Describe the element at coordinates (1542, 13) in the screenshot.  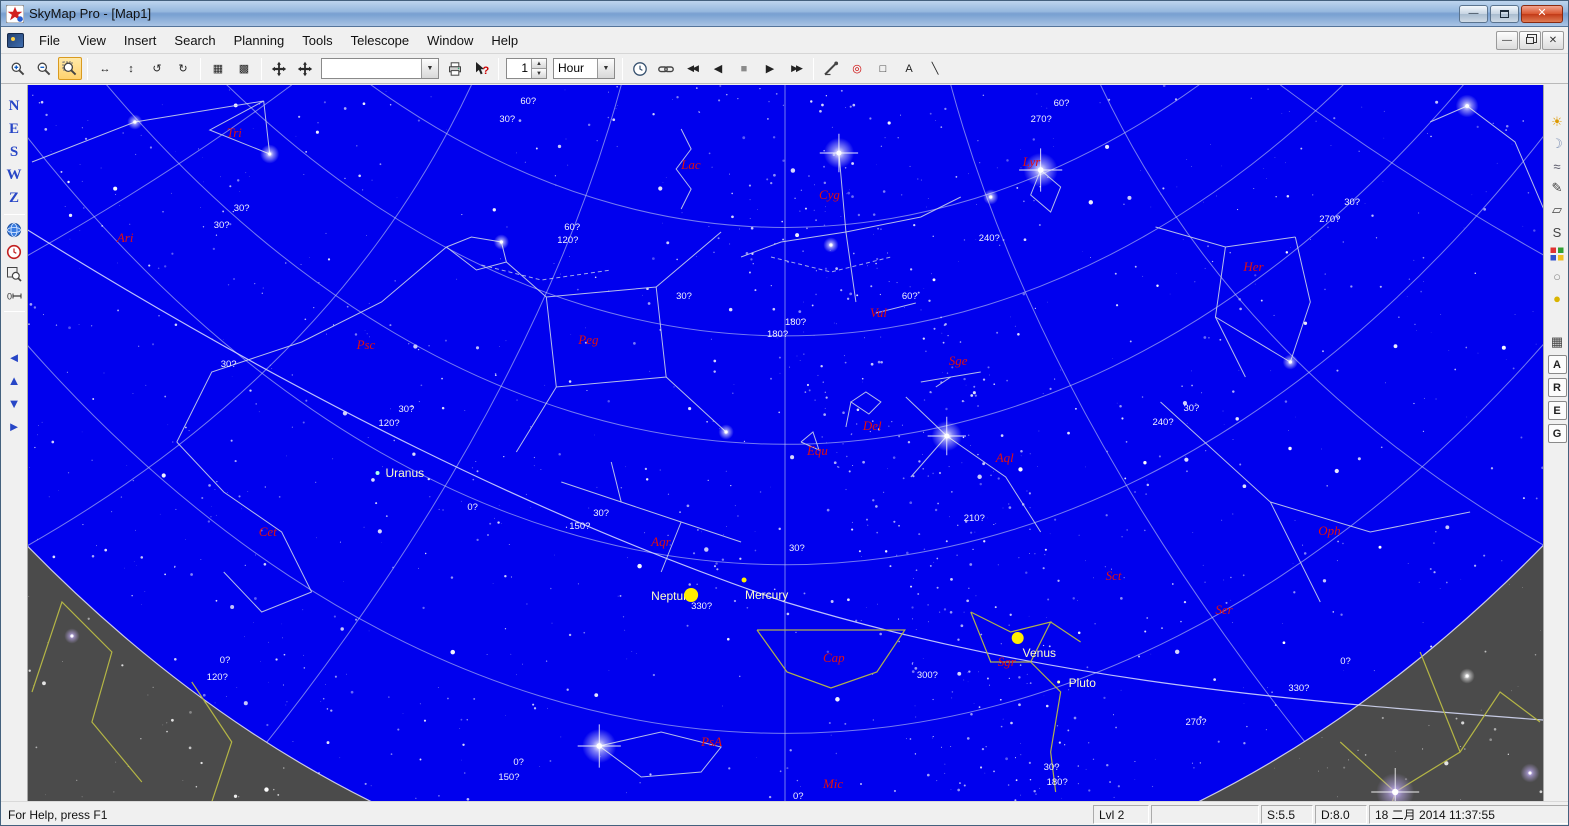
I see `close-button: ✕` at that location.